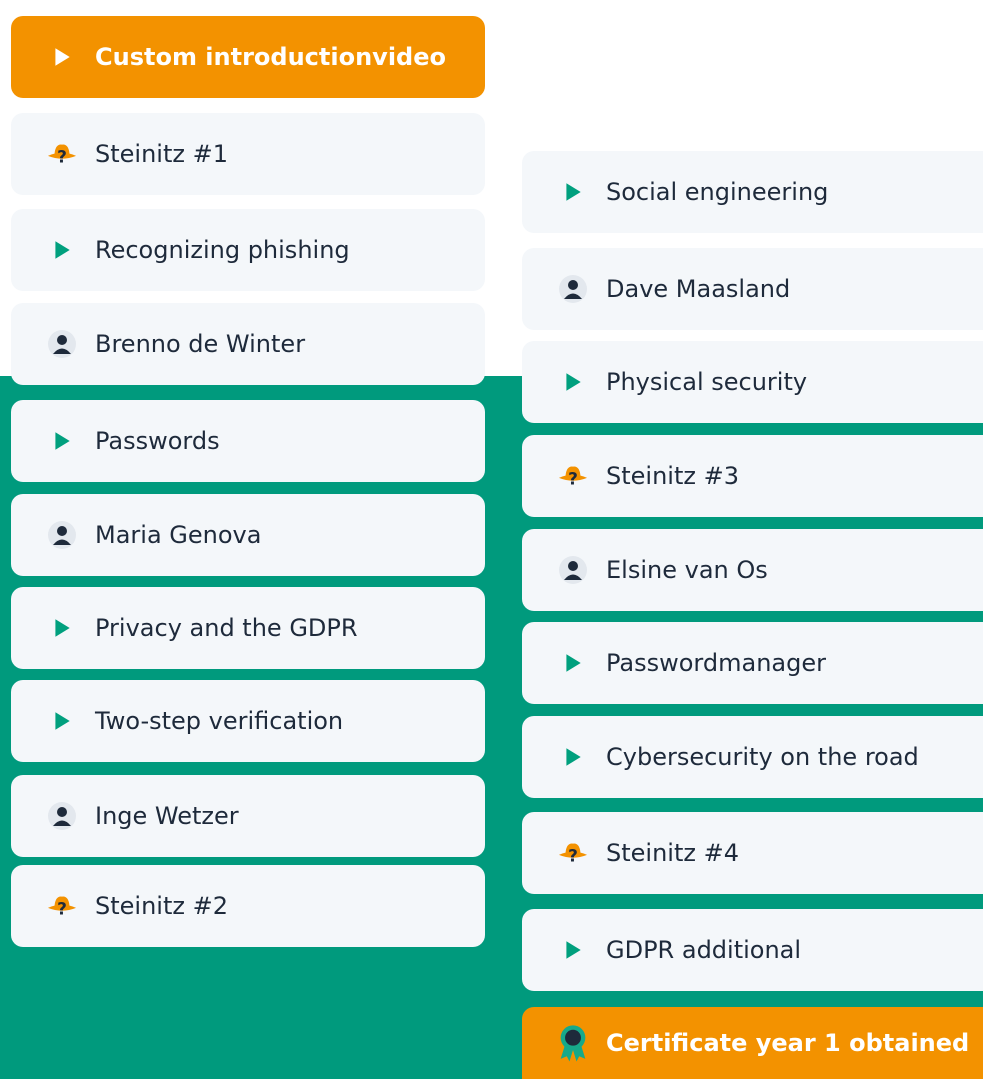  What do you see at coordinates (248, 441) in the screenshot?
I see `lesson-passwords: Passwords` at bounding box center [248, 441].